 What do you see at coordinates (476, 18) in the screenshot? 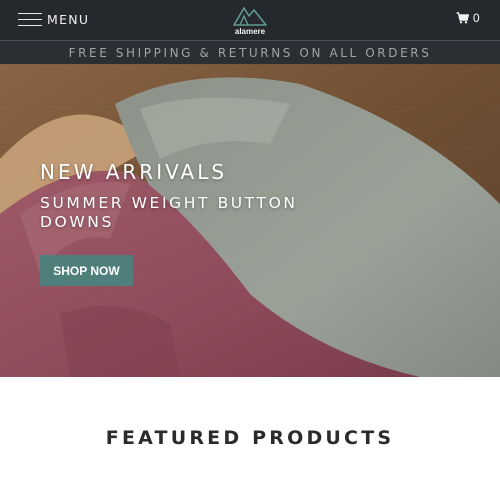
I see `cart-count: 0` at bounding box center [476, 18].